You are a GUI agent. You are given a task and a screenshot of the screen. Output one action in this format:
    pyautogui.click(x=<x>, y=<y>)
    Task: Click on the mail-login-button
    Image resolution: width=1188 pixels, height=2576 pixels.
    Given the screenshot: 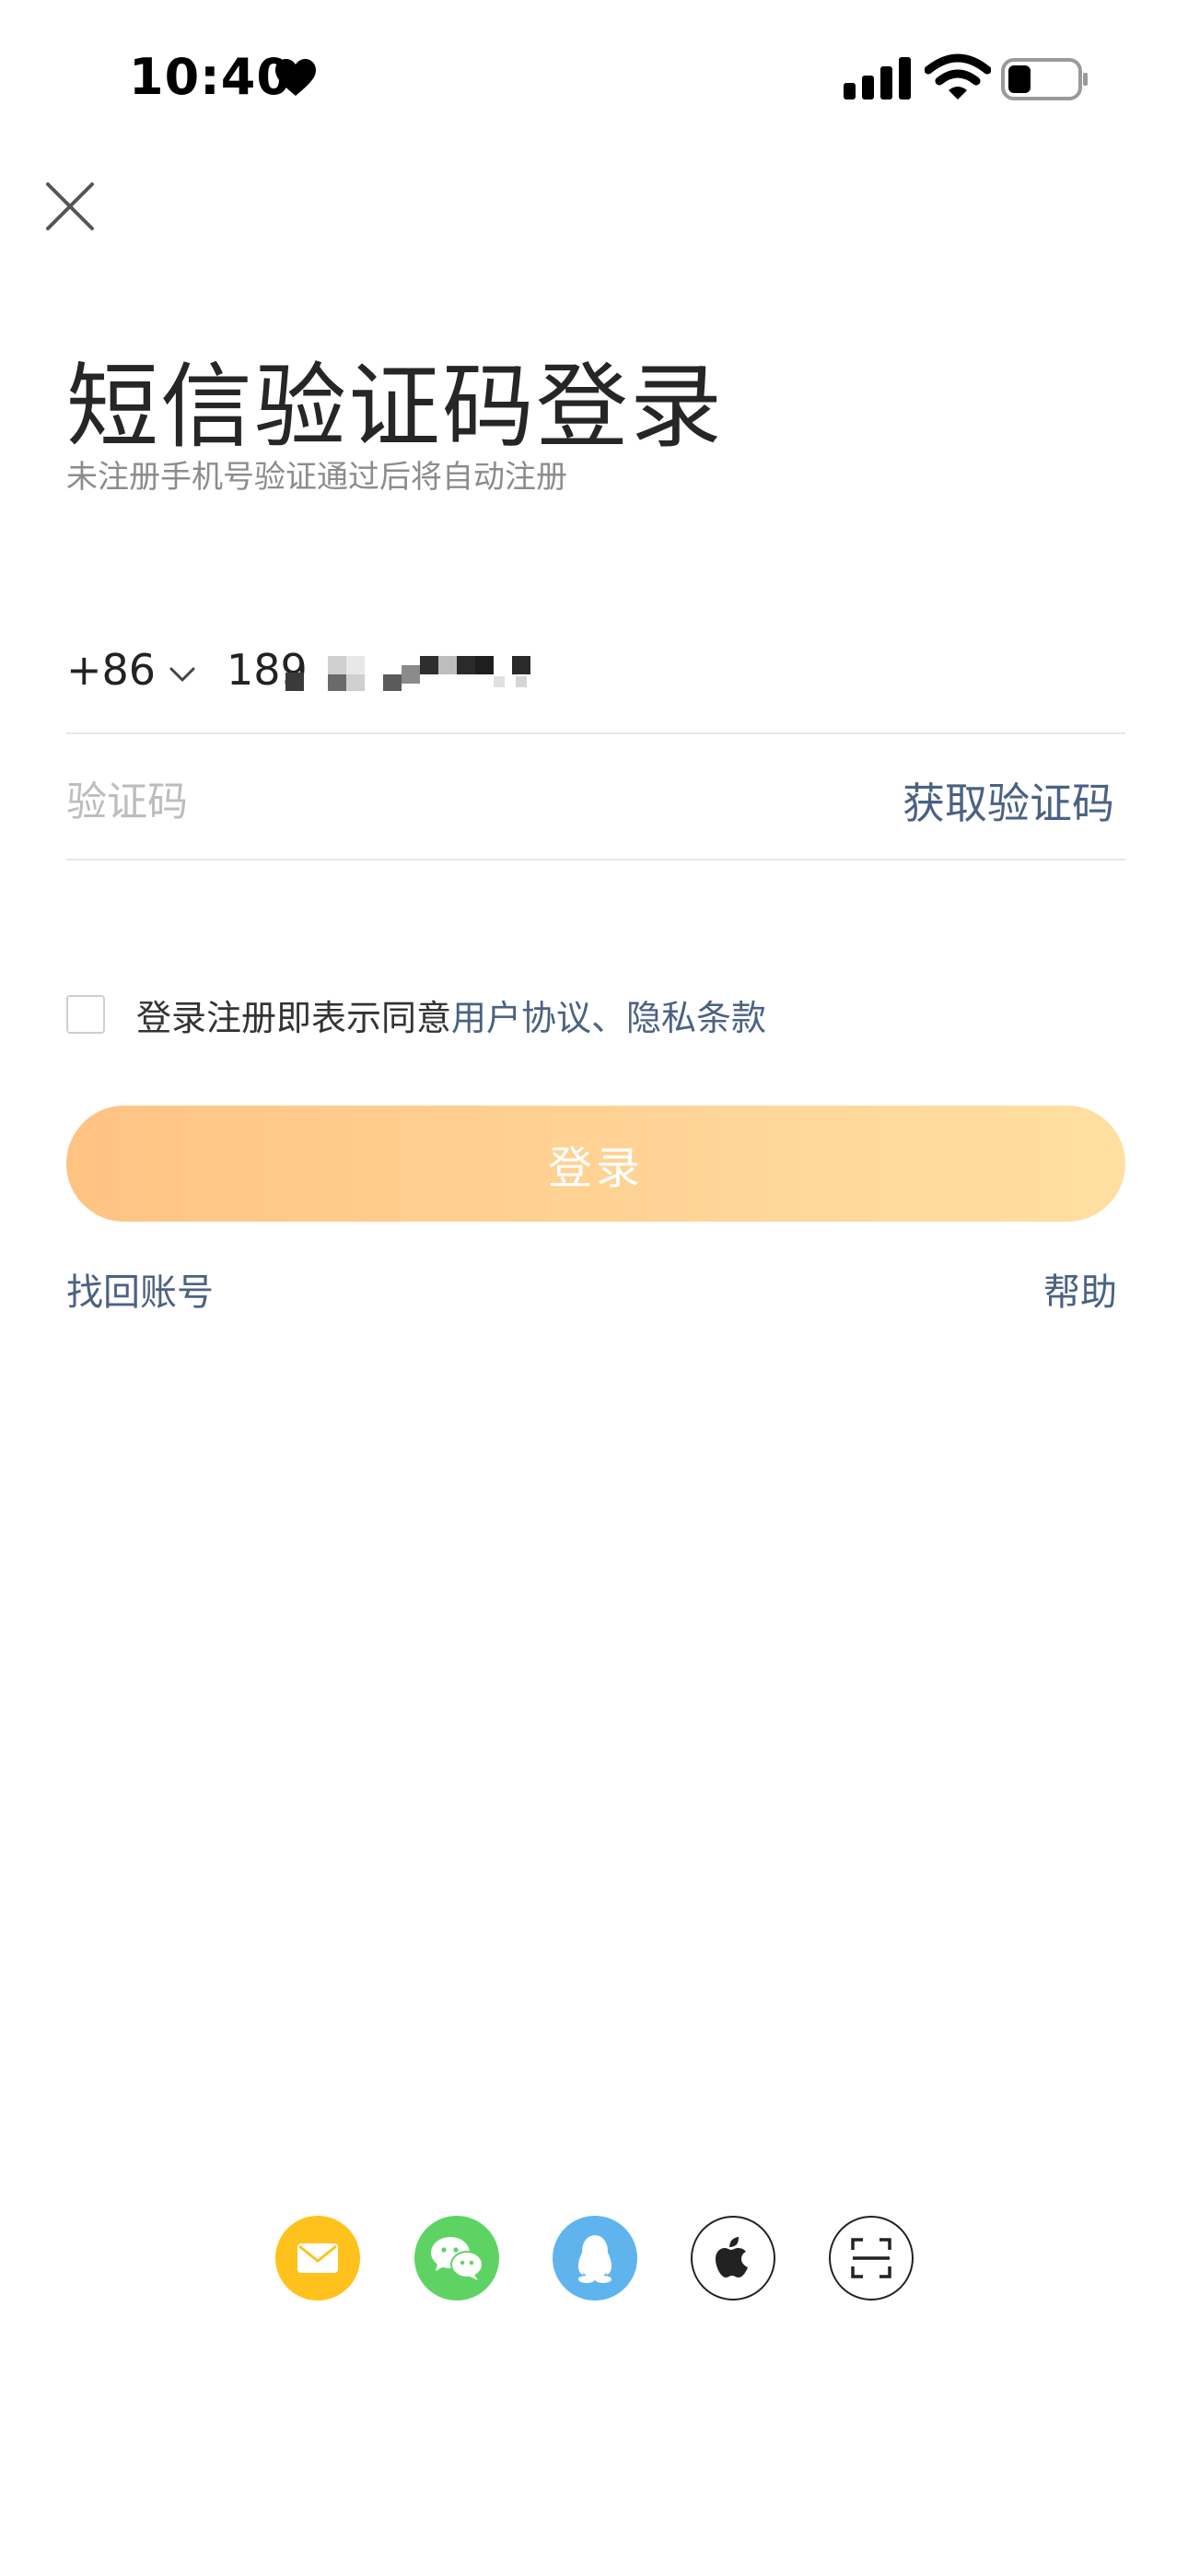 What is the action you would take?
    pyautogui.click(x=317, y=2258)
    